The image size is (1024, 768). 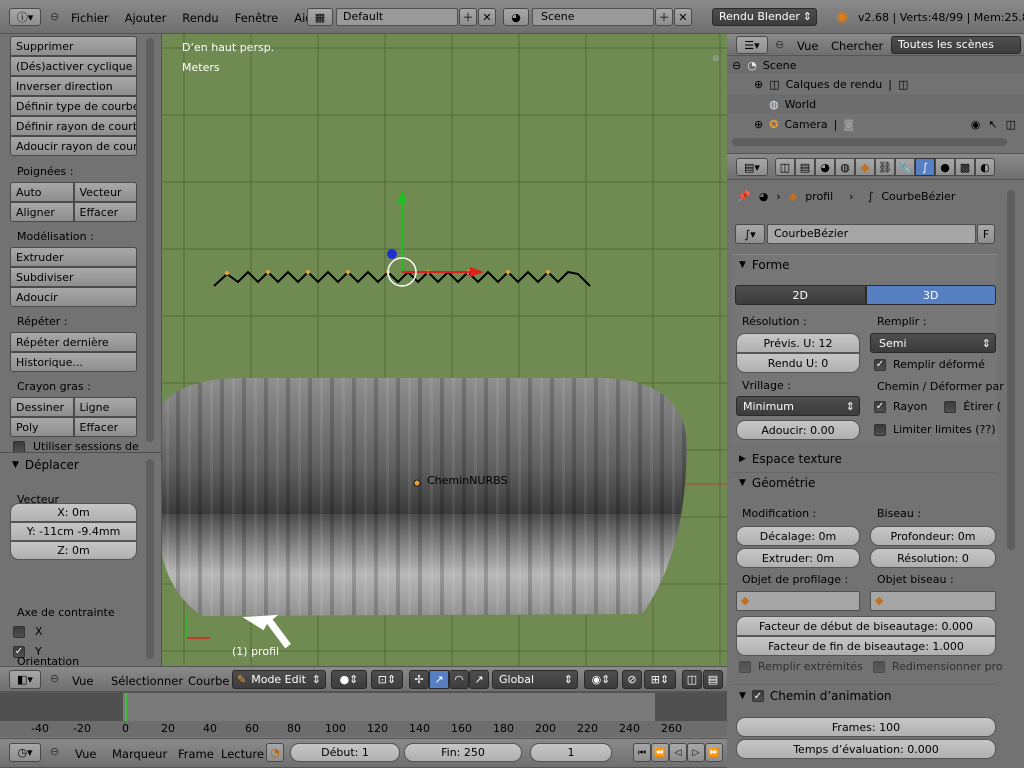 What do you see at coordinates (146, 18) in the screenshot?
I see `menu-ajouter: Ajouter` at bounding box center [146, 18].